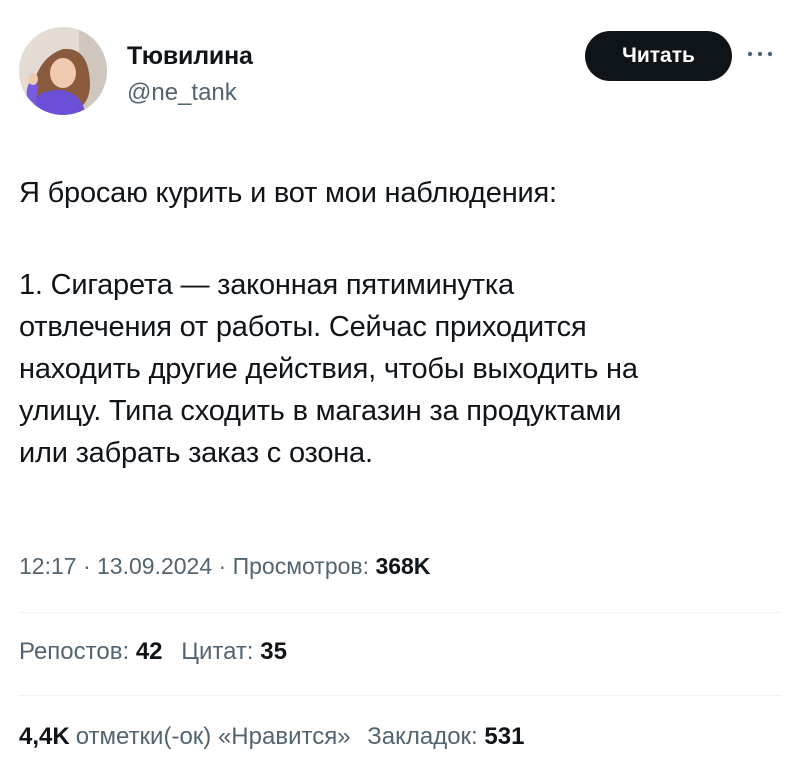 Image resolution: width=800 pixels, height=769 pixels. I want to click on tweet-line: отвлечения от работы. Сейчас приходится, so click(303, 327).